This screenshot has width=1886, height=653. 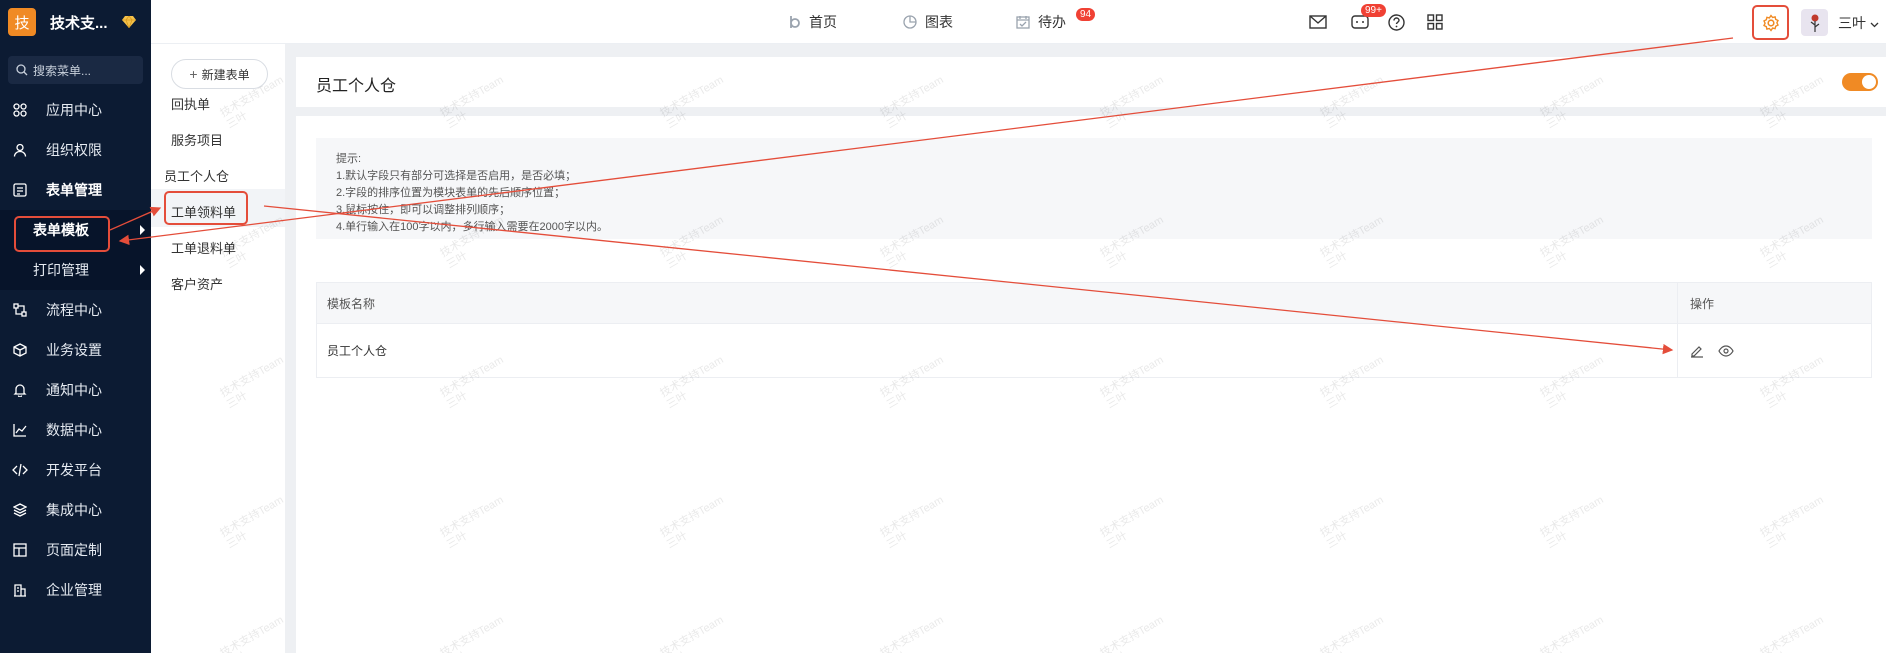 What do you see at coordinates (472, 227) in the screenshot?
I see `tips-line: 4.单行输入在100字以内，多行输入需要在2000字以内。` at bounding box center [472, 227].